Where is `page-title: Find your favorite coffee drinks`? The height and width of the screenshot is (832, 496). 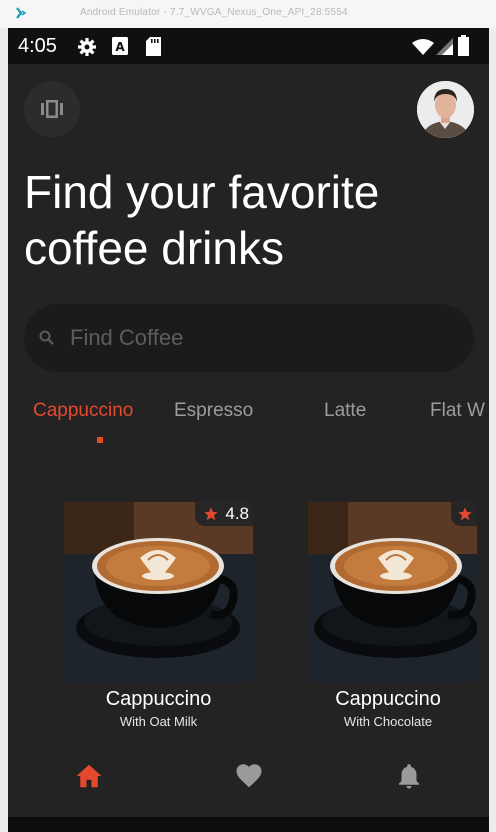
page-title: Find your favorite coffee drinks is located at coordinates (249, 220).